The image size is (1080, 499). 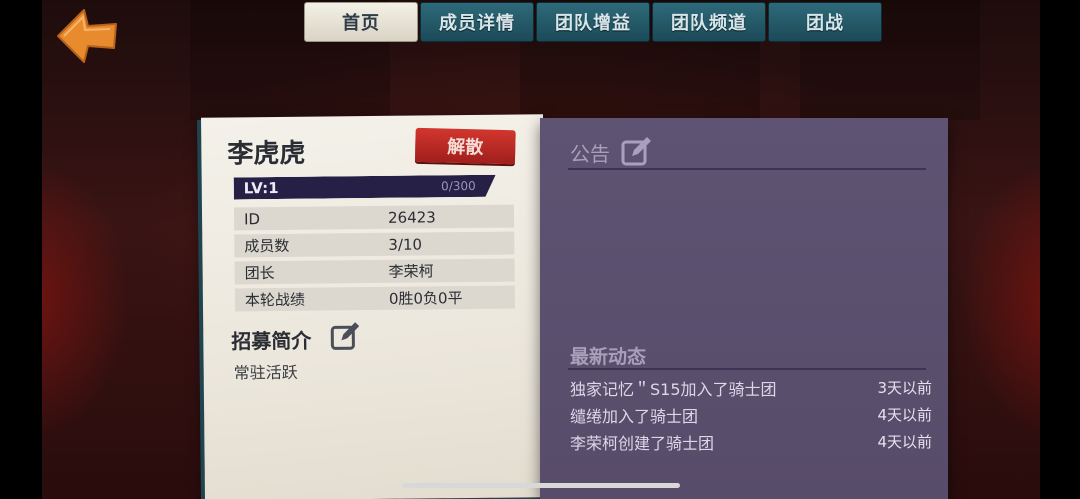 I want to click on tab-home: 首页, so click(x=361, y=22).